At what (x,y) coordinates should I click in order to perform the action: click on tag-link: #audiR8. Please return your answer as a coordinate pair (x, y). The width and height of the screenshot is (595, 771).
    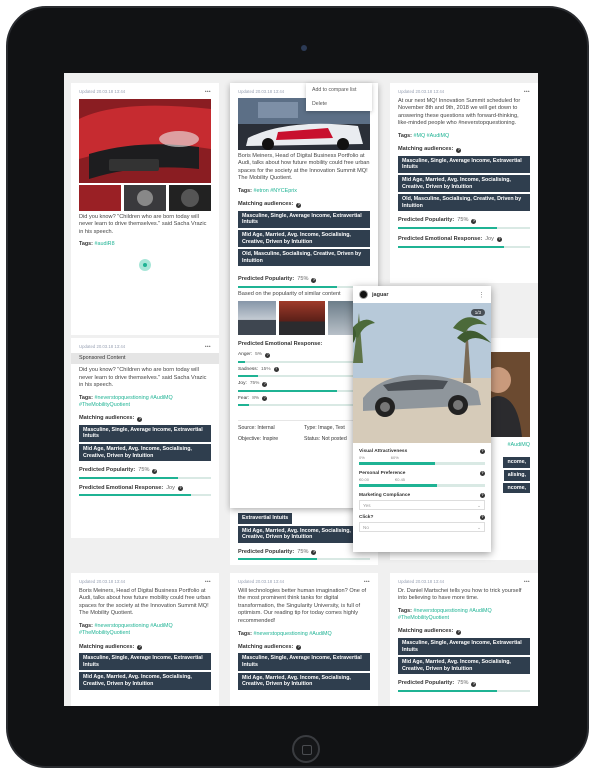
    Looking at the image, I should click on (104, 244).